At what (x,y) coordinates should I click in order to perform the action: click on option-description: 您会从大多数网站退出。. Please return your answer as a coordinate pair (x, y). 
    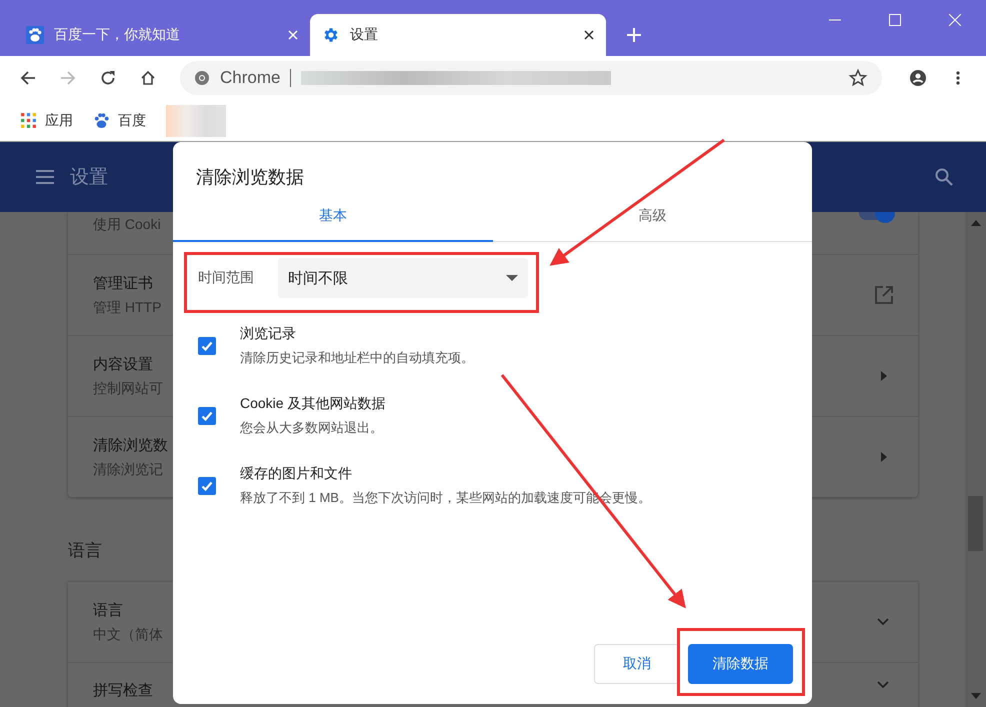
    Looking at the image, I should click on (312, 427).